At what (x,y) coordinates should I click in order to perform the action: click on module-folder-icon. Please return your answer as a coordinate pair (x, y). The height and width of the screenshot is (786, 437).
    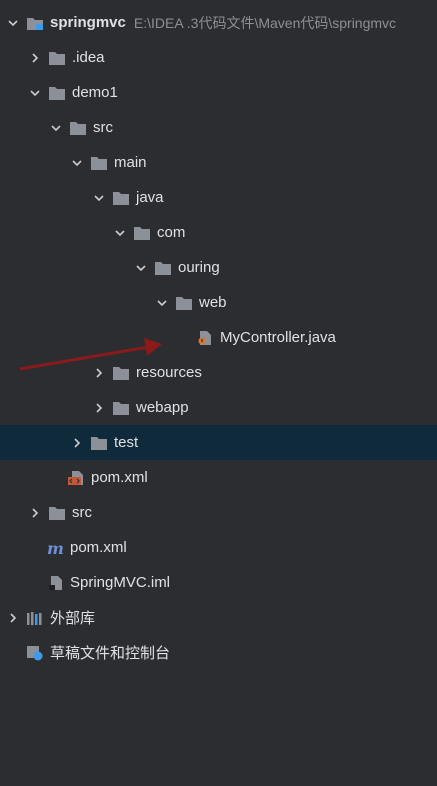
    Looking at the image, I should click on (35, 23).